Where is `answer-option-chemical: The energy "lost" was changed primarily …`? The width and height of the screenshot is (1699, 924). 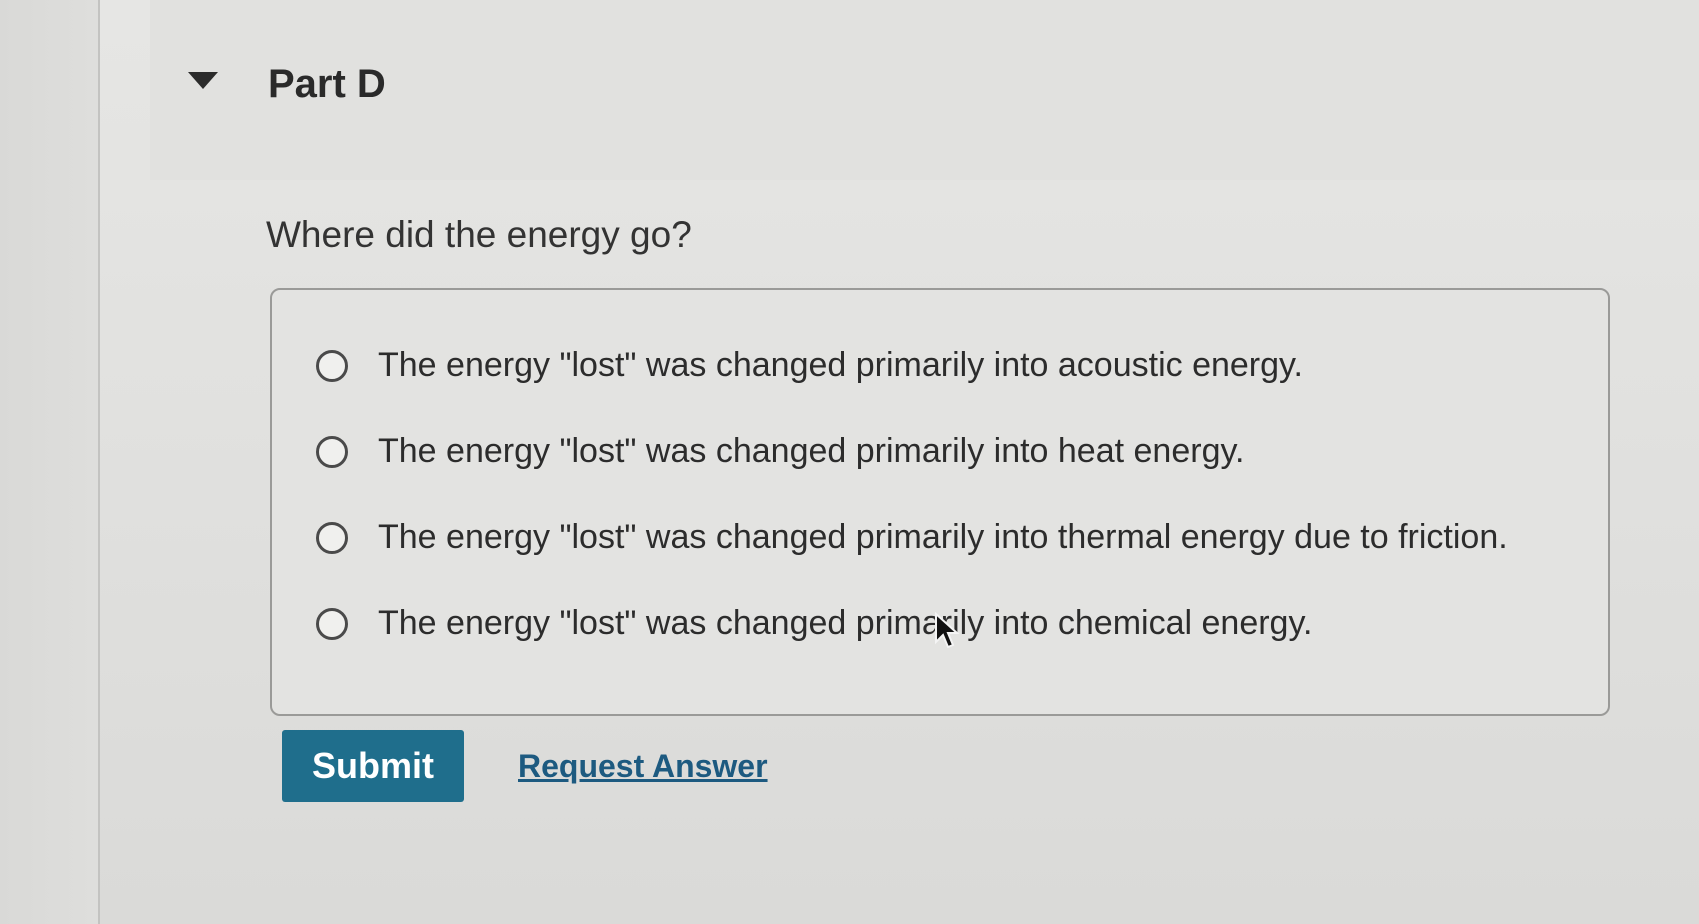 answer-option-chemical: The energy "lost" was changed primarily … is located at coordinates (814, 623).